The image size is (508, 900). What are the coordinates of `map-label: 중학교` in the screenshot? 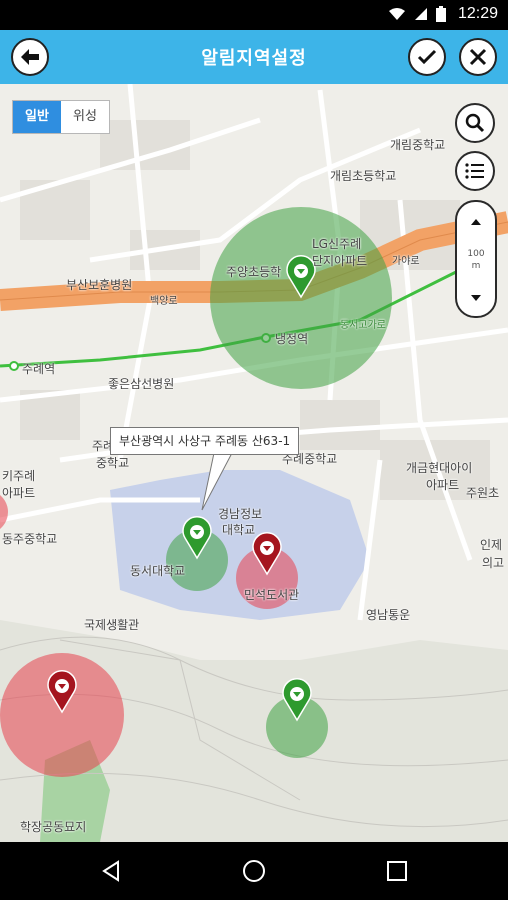 It's located at (113, 463).